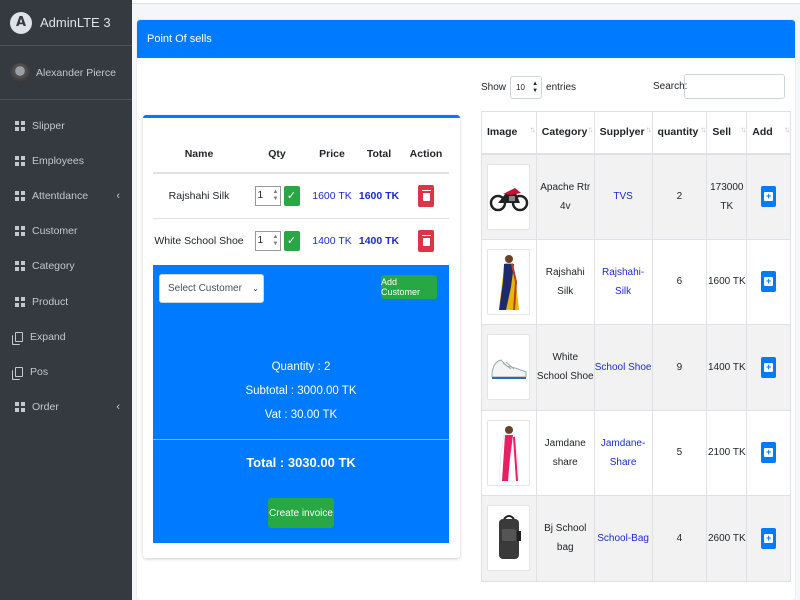  I want to click on category-cell: Bj School bag, so click(565, 538).